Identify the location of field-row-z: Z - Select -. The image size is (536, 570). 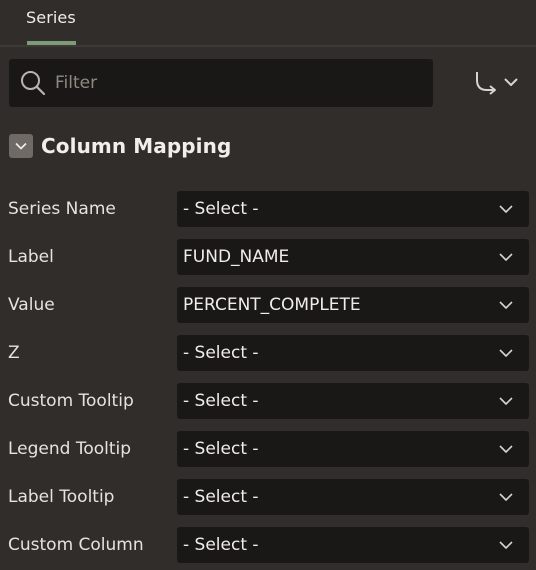
(268, 353).